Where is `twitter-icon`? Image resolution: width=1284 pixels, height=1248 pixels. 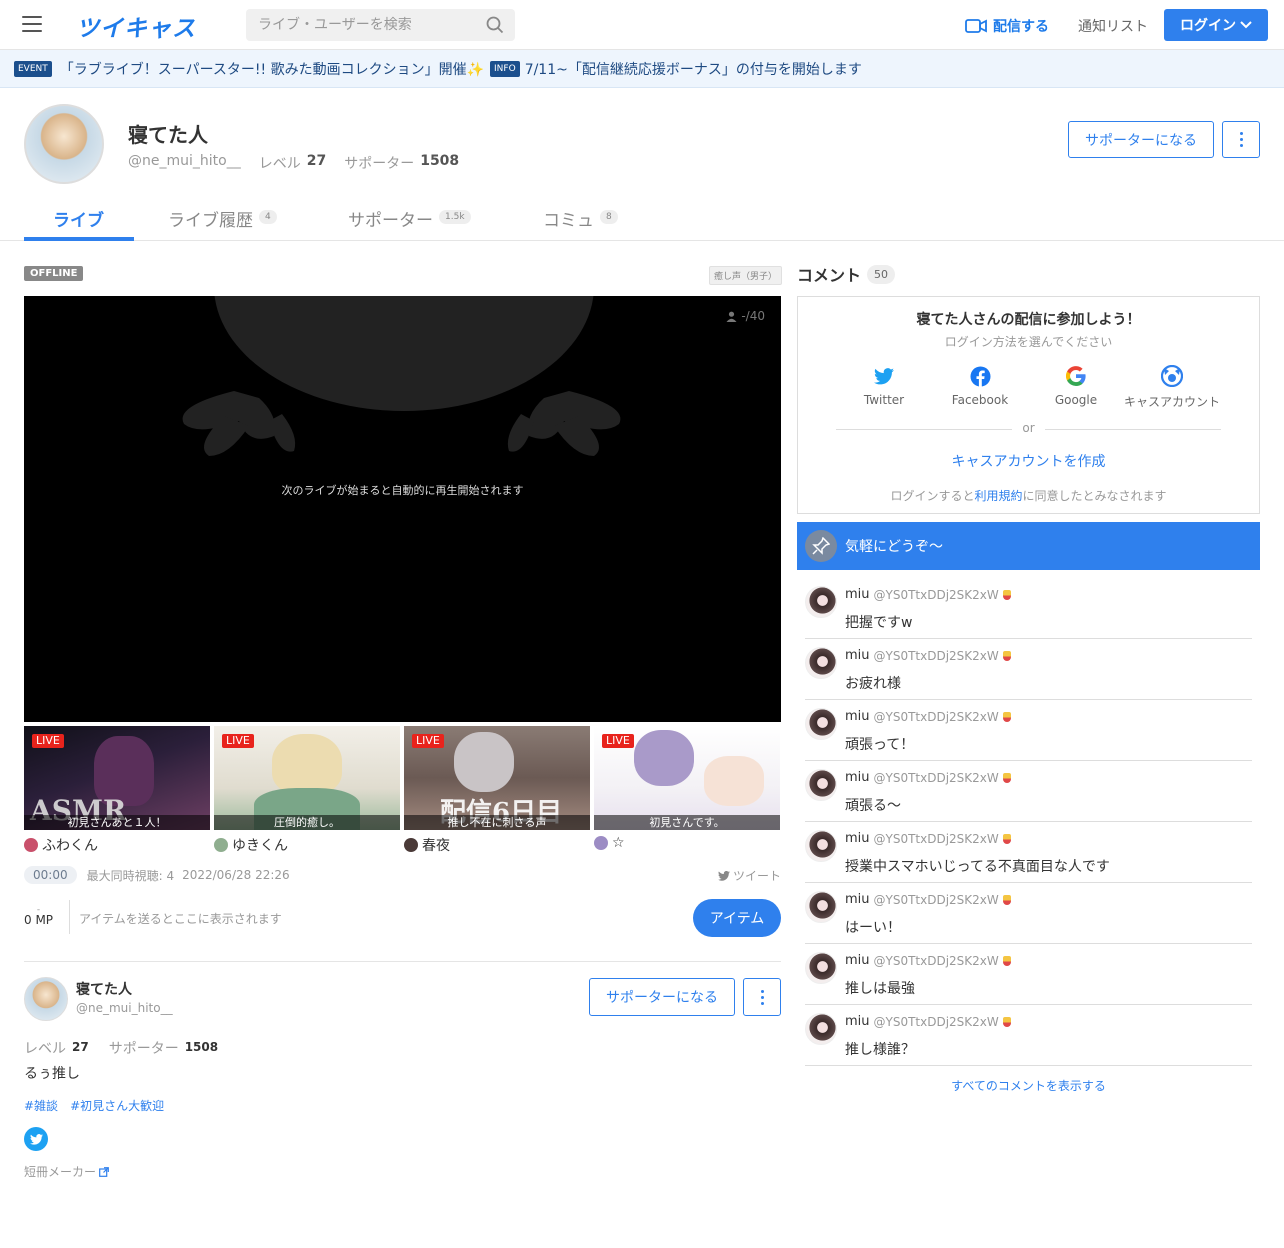
twitter-icon is located at coordinates (36, 1139).